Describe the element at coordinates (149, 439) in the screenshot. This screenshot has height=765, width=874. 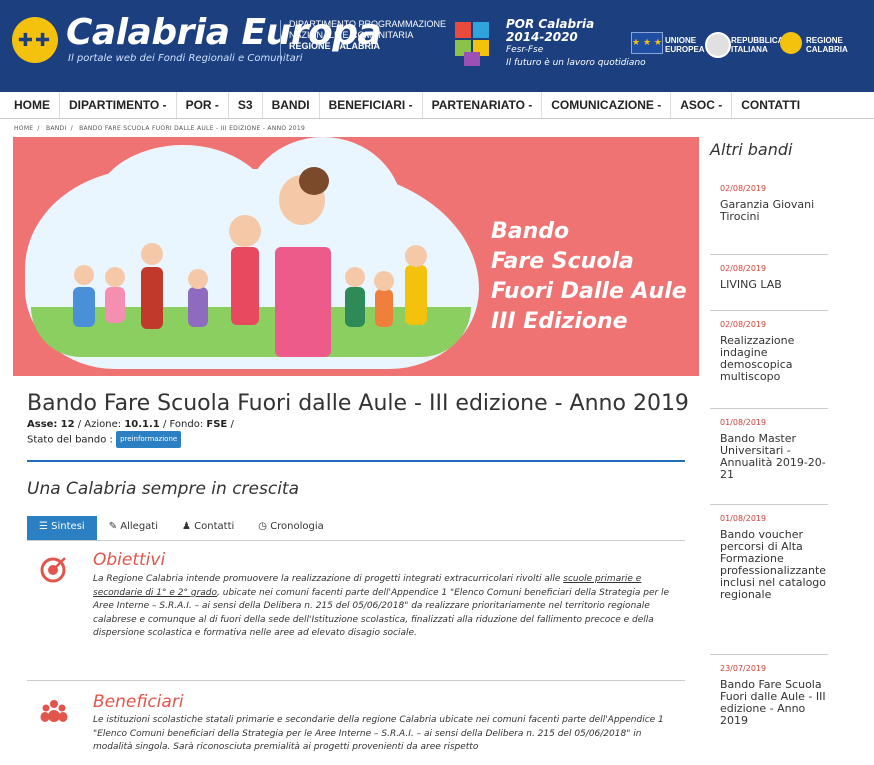
I see `status-badge: preinformazione` at that location.